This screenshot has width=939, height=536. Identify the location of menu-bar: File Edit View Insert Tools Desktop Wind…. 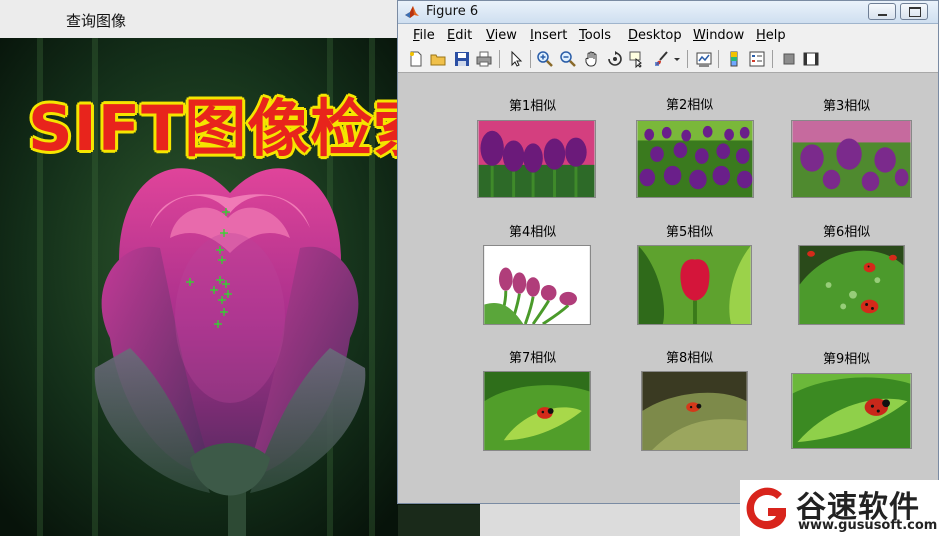
(668, 35).